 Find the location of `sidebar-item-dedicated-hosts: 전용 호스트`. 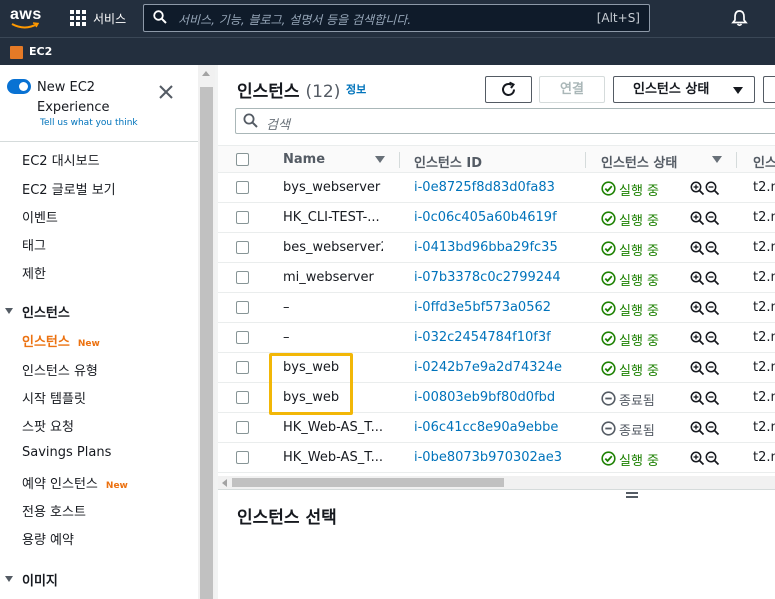

sidebar-item-dedicated-hosts: 전용 호스트 is located at coordinates (54, 510).